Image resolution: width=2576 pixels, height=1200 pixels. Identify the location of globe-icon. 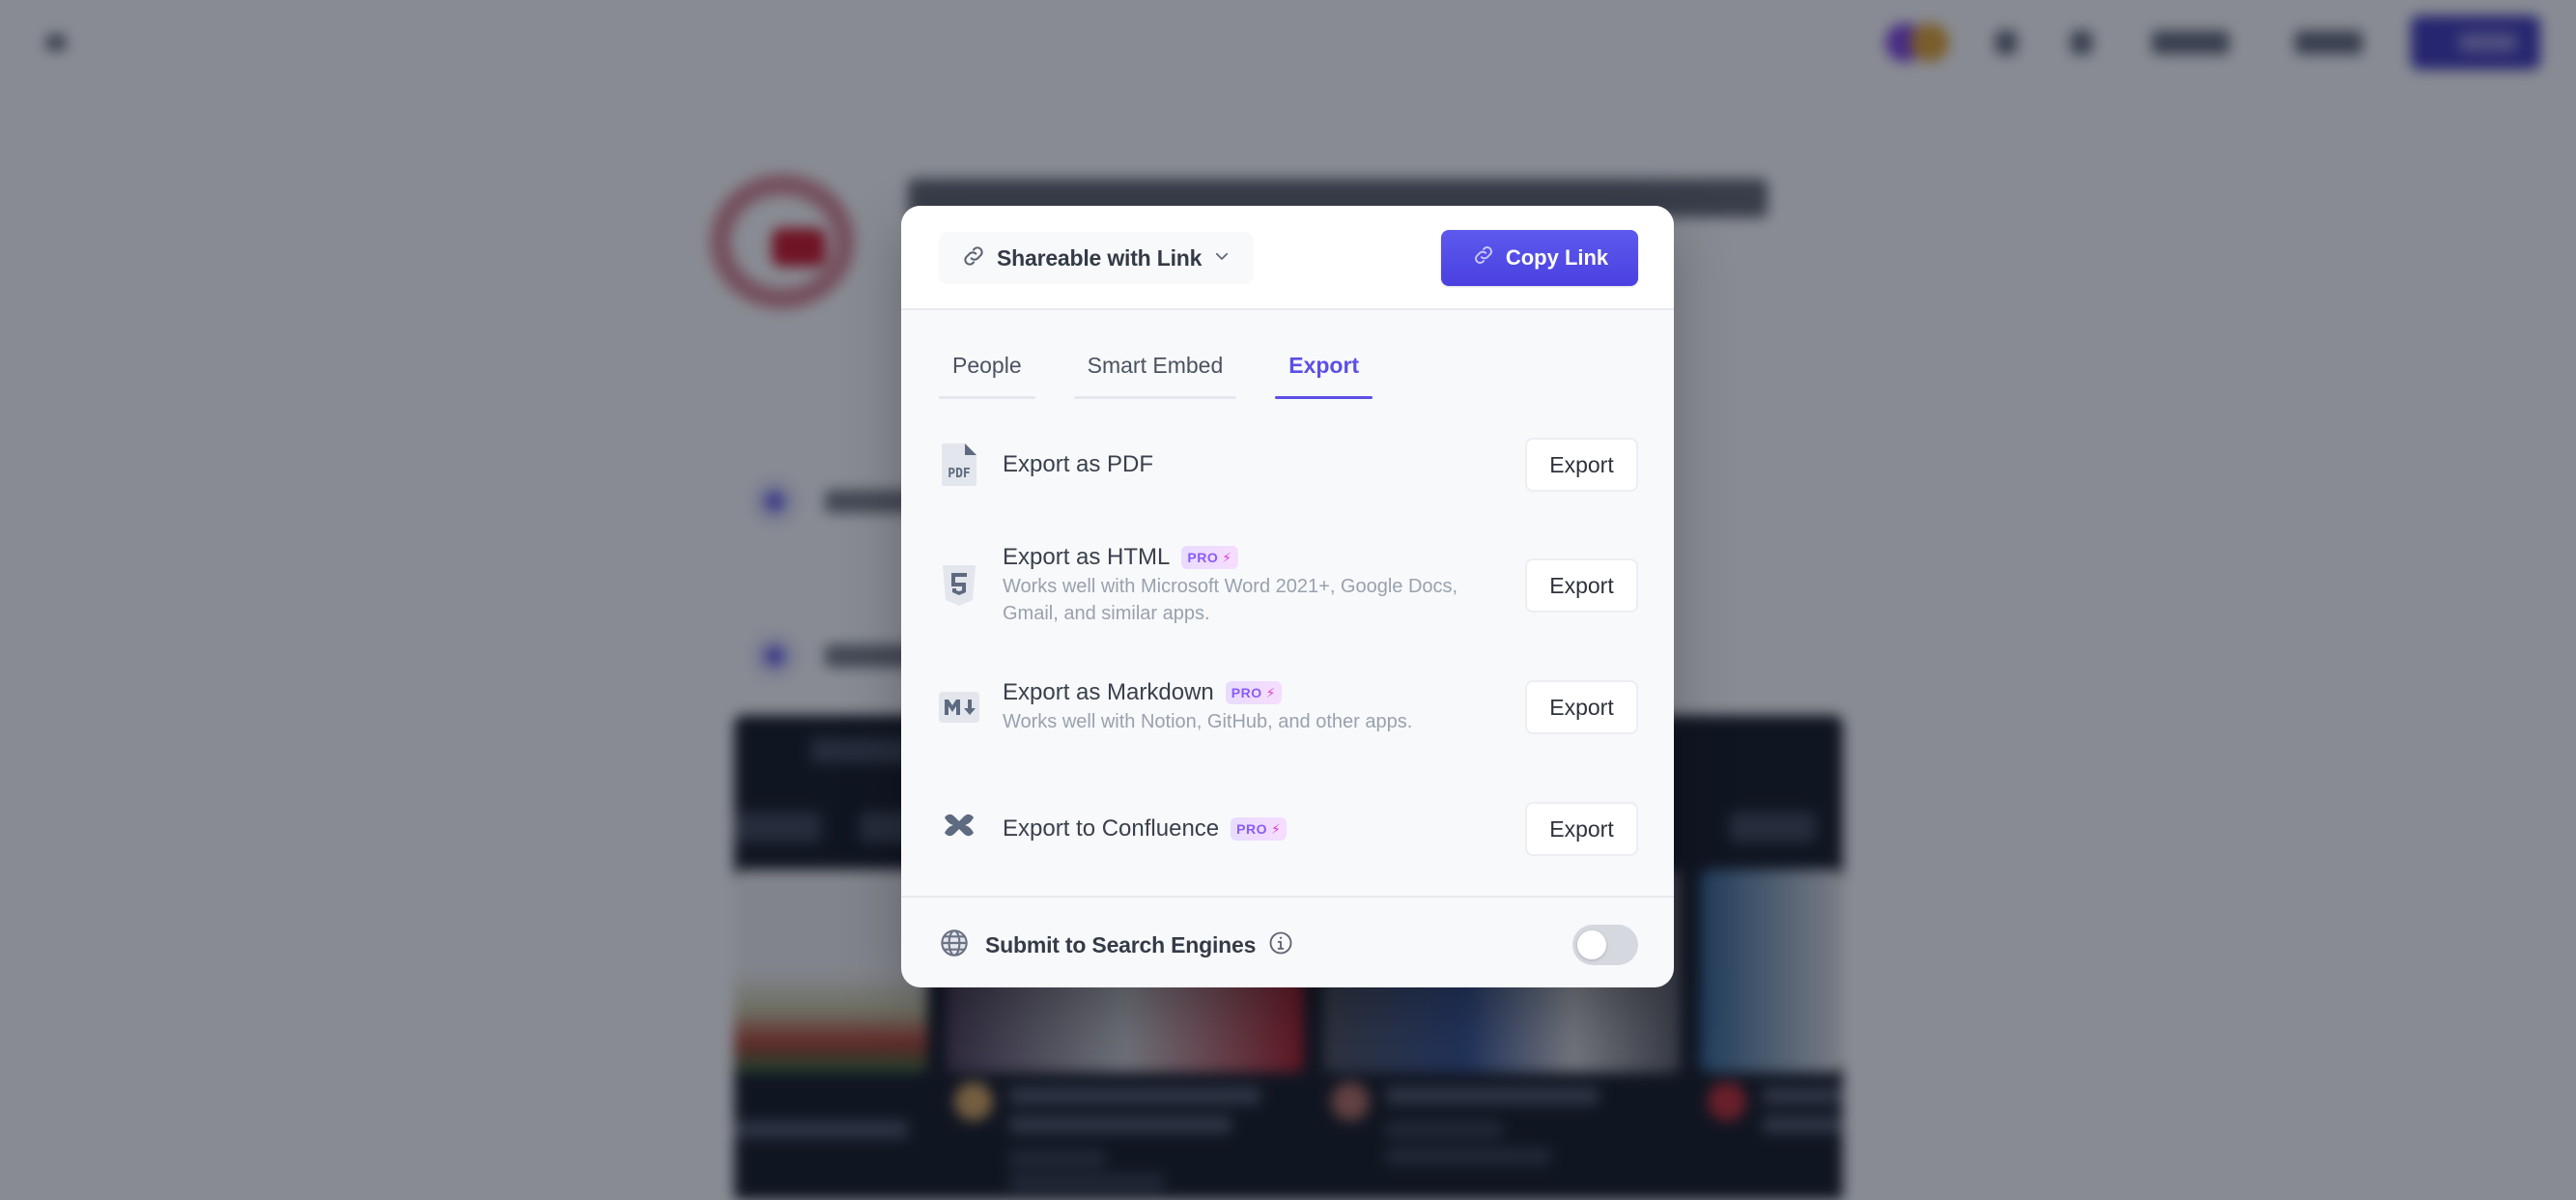
(954, 945).